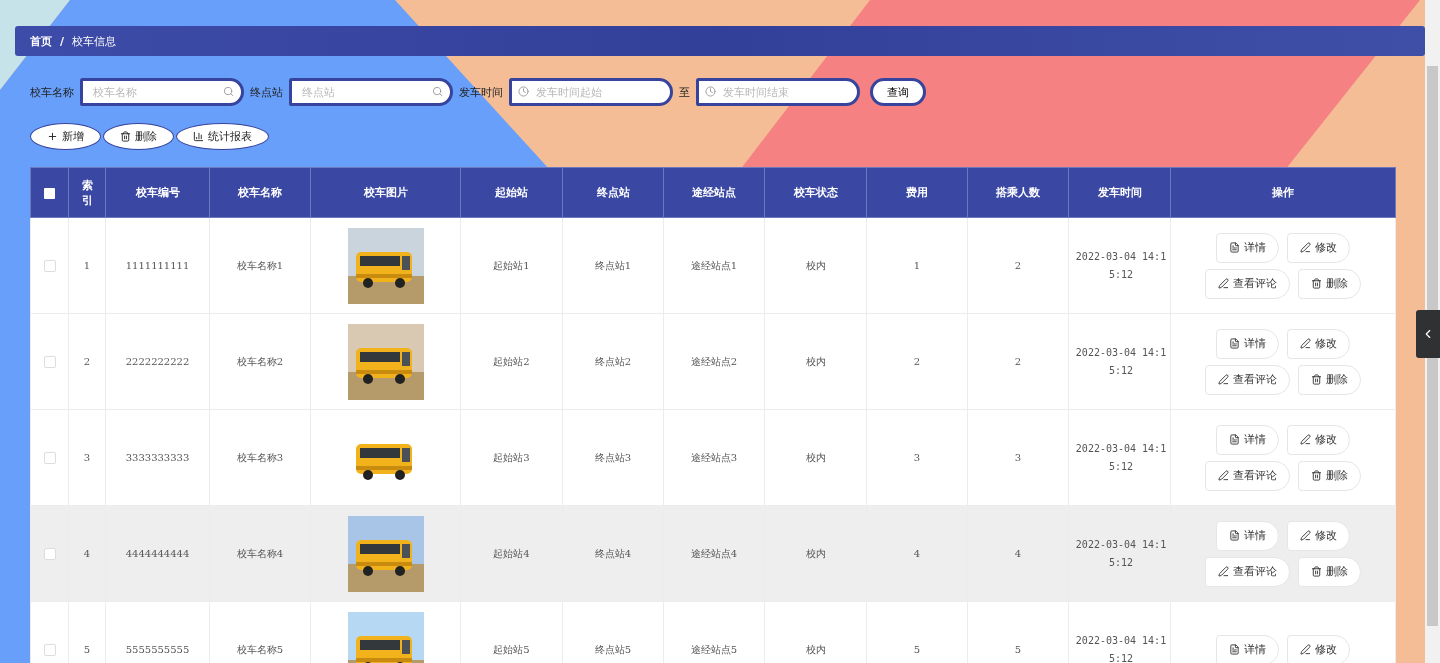  Describe the element at coordinates (260, 457) in the screenshot. I see `table-cell: 校车名称3` at that location.